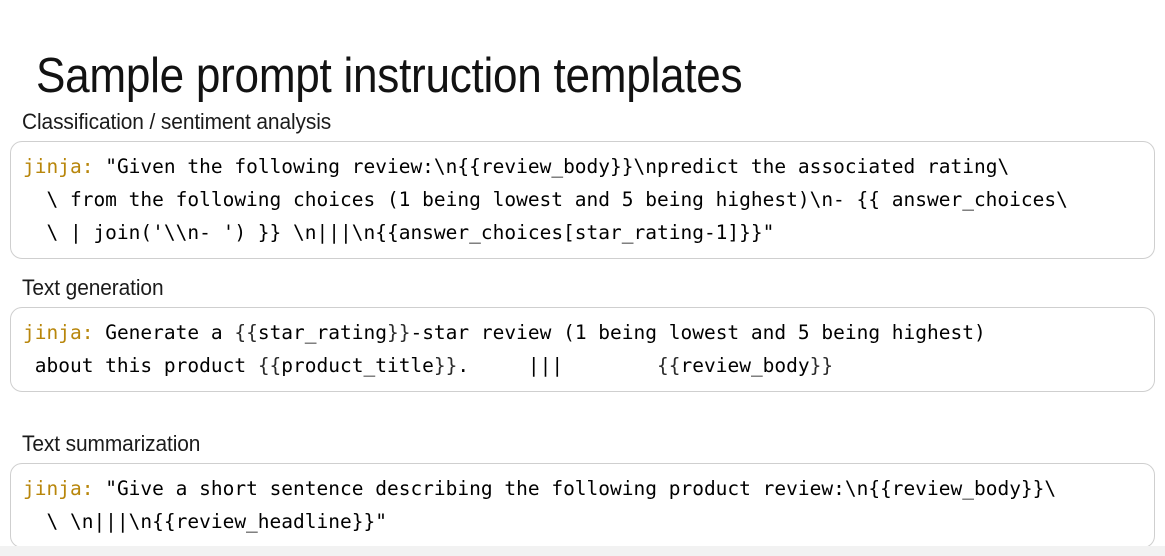  What do you see at coordinates (264, 521) in the screenshot?
I see `code-token-variable: {{review_headline}}` at bounding box center [264, 521].